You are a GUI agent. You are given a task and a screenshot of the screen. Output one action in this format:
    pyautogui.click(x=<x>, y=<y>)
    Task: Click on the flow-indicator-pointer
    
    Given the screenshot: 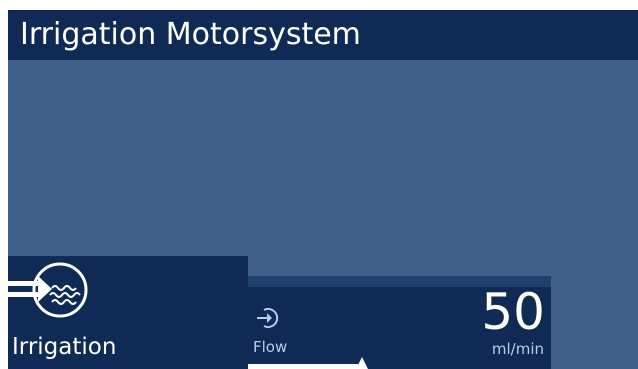 What is the action you would take?
    pyautogui.click(x=362, y=363)
    